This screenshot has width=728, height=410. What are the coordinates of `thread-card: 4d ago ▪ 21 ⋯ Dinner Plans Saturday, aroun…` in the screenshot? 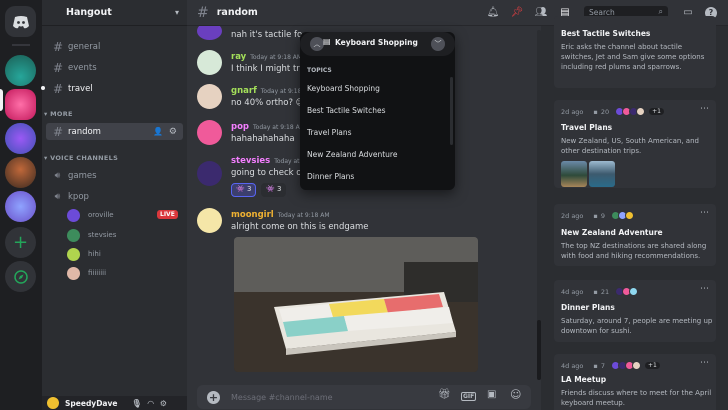 It's located at (635, 311).